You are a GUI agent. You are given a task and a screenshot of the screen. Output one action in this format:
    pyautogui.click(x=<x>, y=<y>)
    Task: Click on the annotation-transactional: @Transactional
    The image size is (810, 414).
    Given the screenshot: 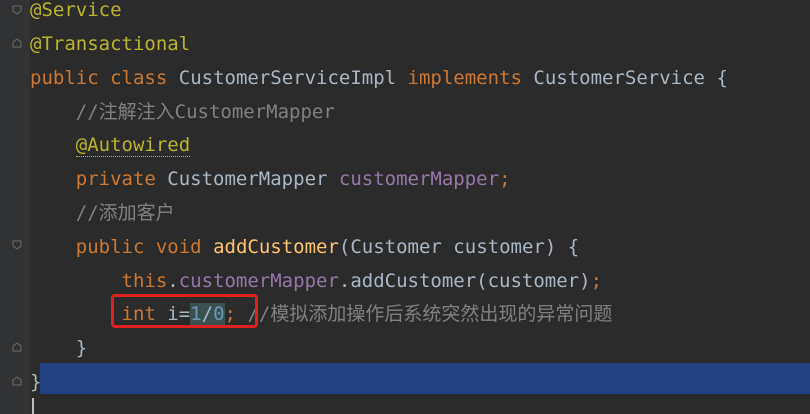 What is the action you would take?
    pyautogui.click(x=110, y=44)
    